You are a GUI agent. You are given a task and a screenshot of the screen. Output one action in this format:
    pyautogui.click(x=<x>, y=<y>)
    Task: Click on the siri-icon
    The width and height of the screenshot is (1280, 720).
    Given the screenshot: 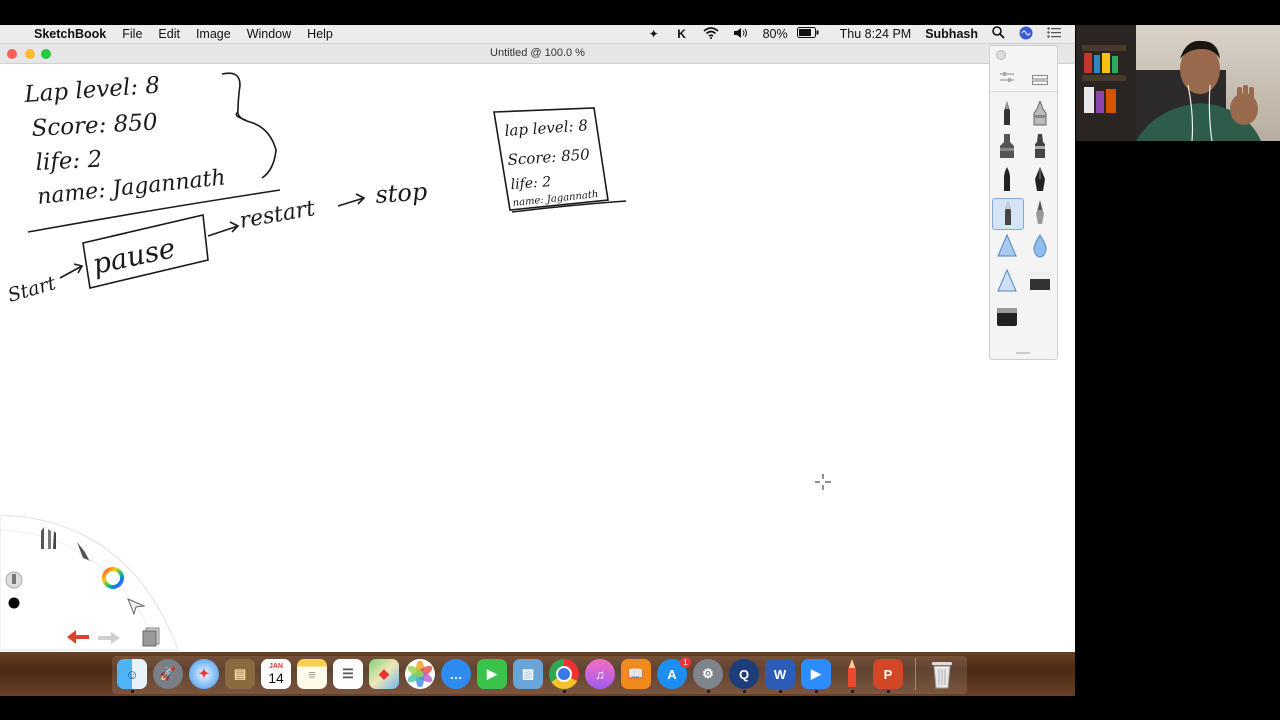 What is the action you would take?
    pyautogui.click(x=1026, y=34)
    